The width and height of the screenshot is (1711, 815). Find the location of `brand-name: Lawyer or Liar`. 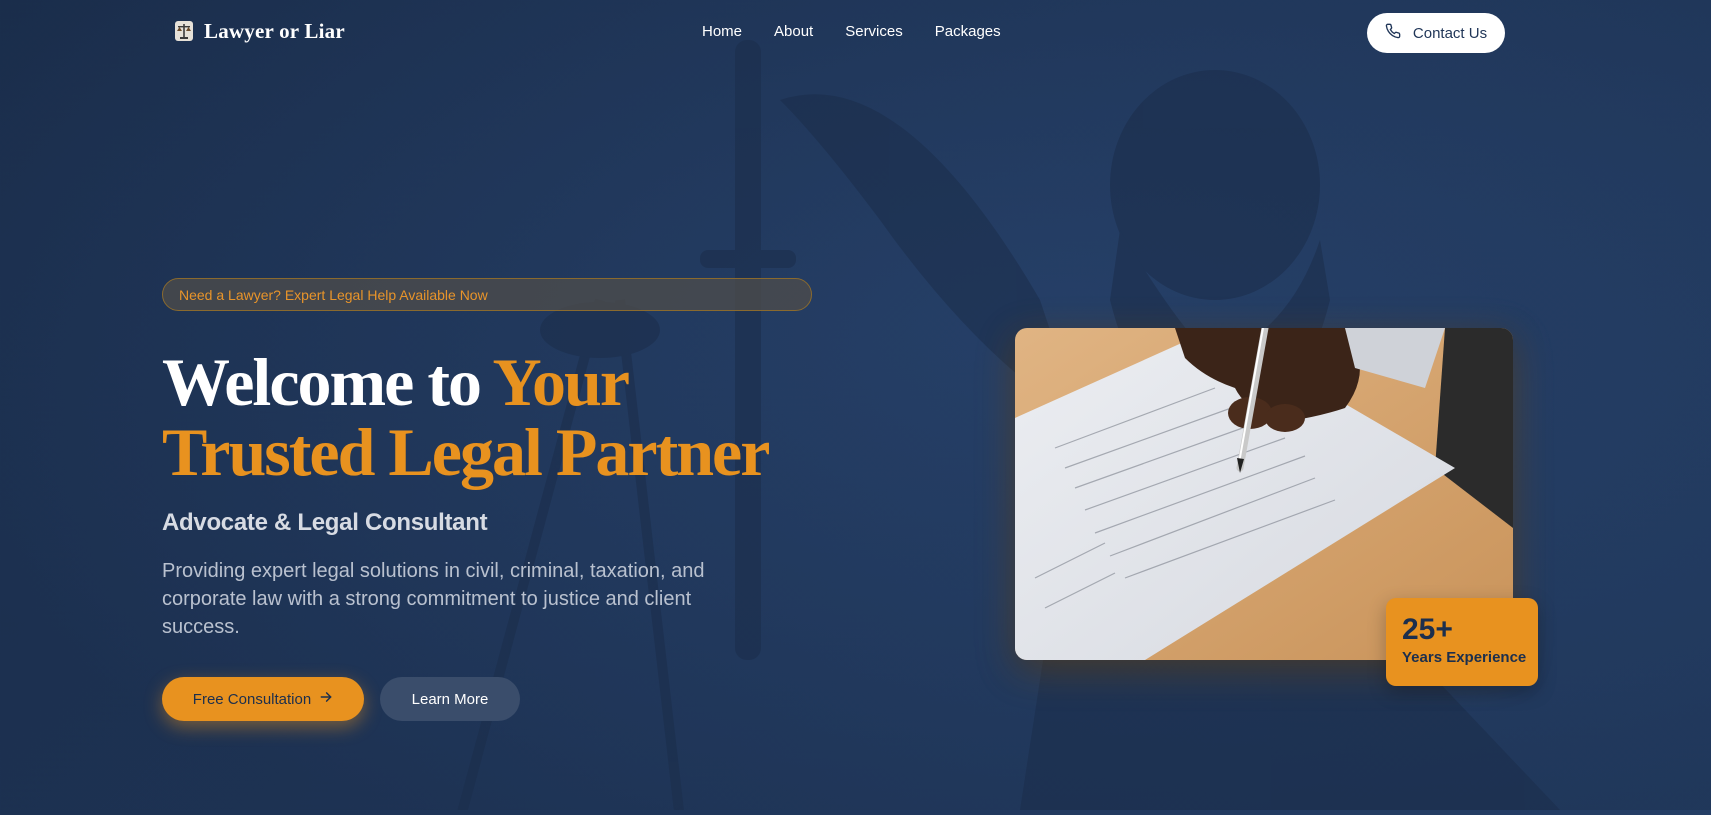

brand-name: Lawyer or Liar is located at coordinates (274, 30).